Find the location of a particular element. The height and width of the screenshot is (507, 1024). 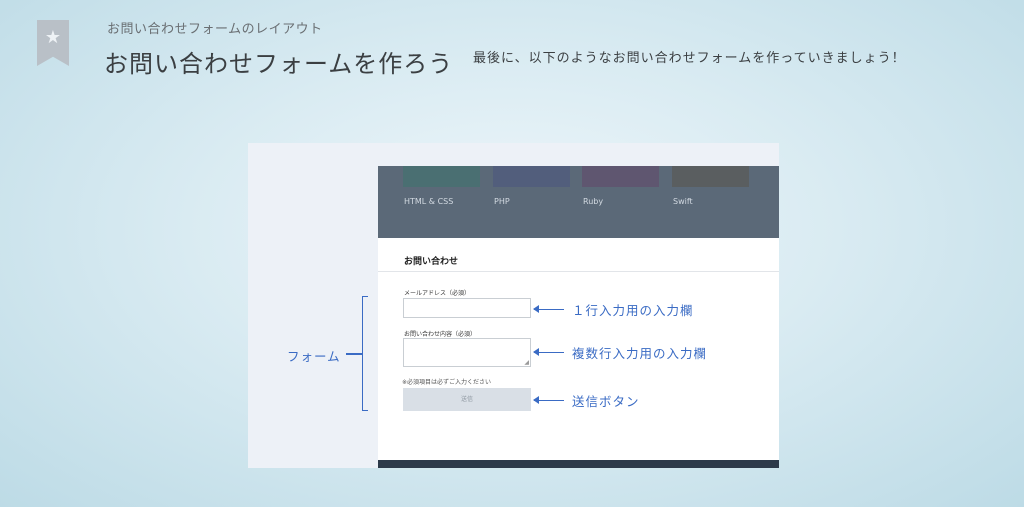

language-item-swift: Swift is located at coordinates (710, 186).